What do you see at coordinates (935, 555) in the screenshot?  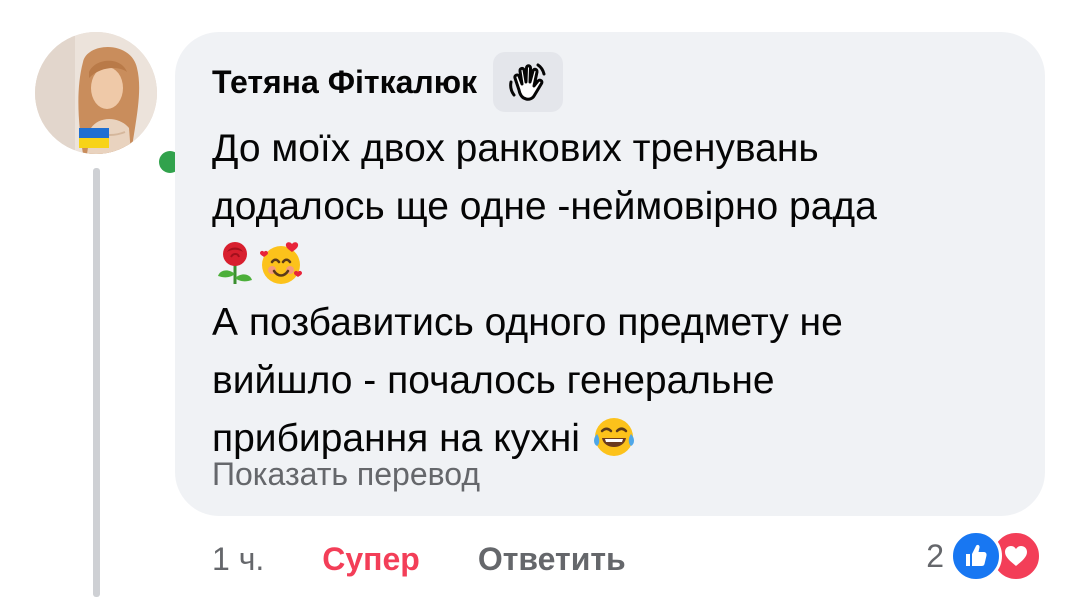 I see `reaction-count: 2` at bounding box center [935, 555].